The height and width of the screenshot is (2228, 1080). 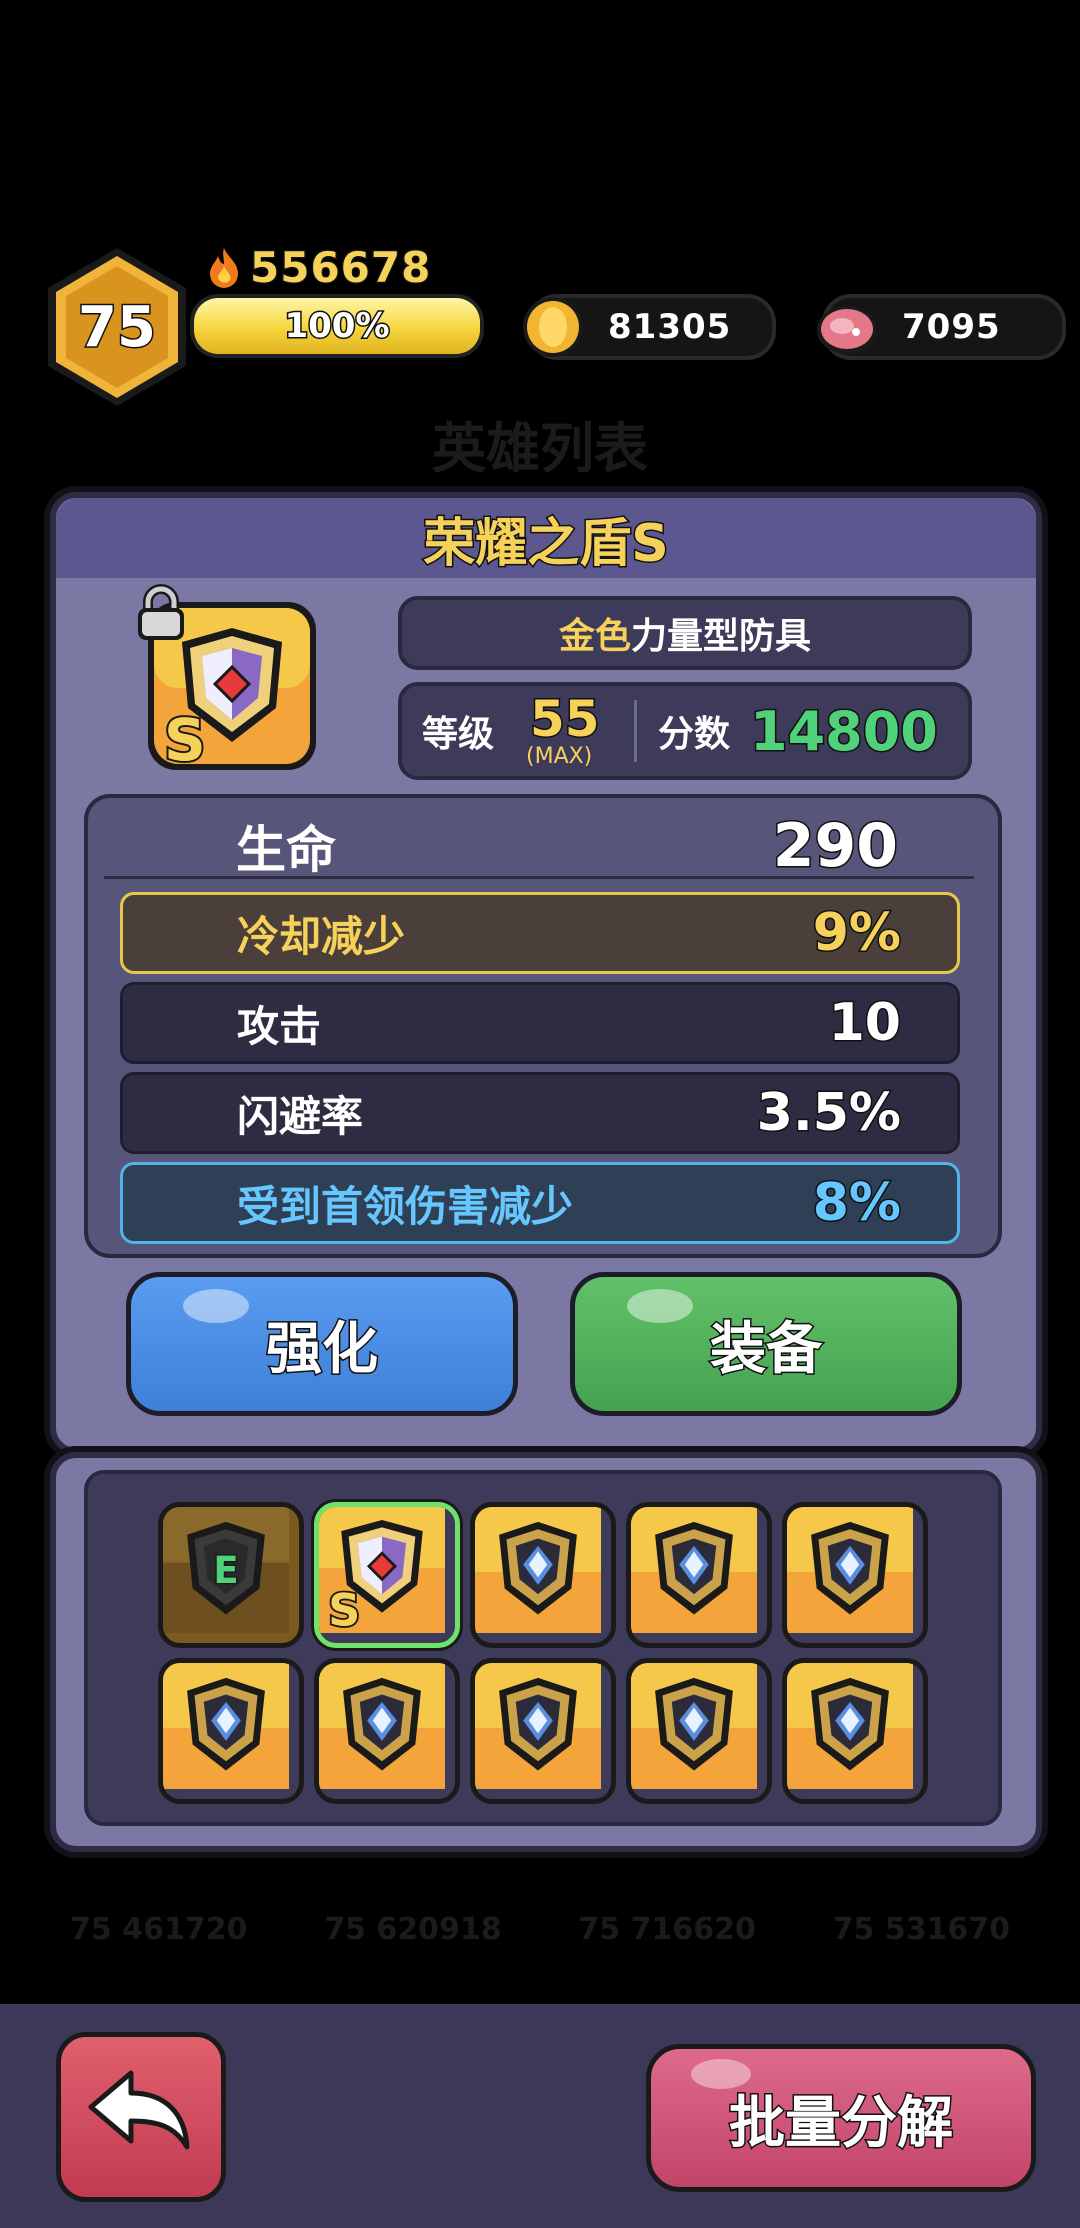 I want to click on sub-stat-label: 攻击, so click(x=279, y=1026).